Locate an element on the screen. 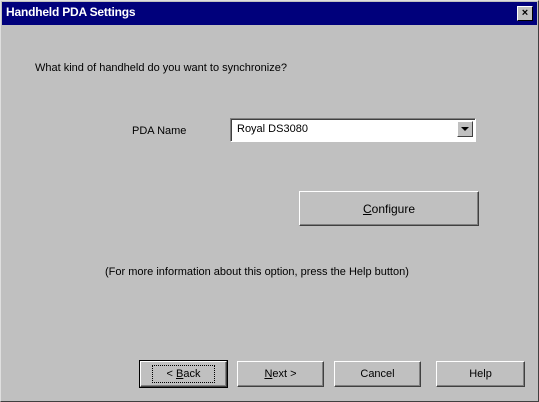  cancel-button: Cancel is located at coordinates (377, 374).